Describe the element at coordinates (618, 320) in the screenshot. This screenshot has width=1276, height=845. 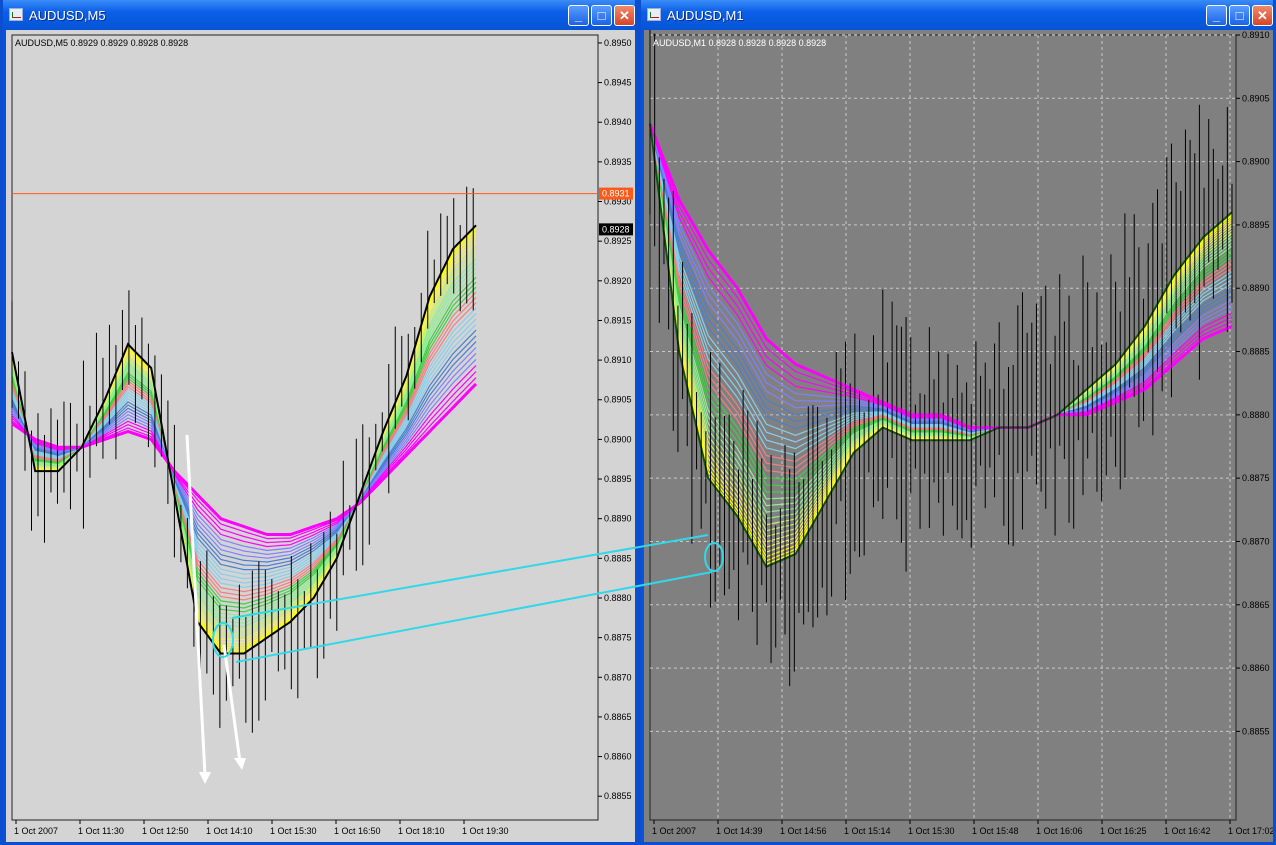
I see `y-tick-label: 0.8915` at that location.